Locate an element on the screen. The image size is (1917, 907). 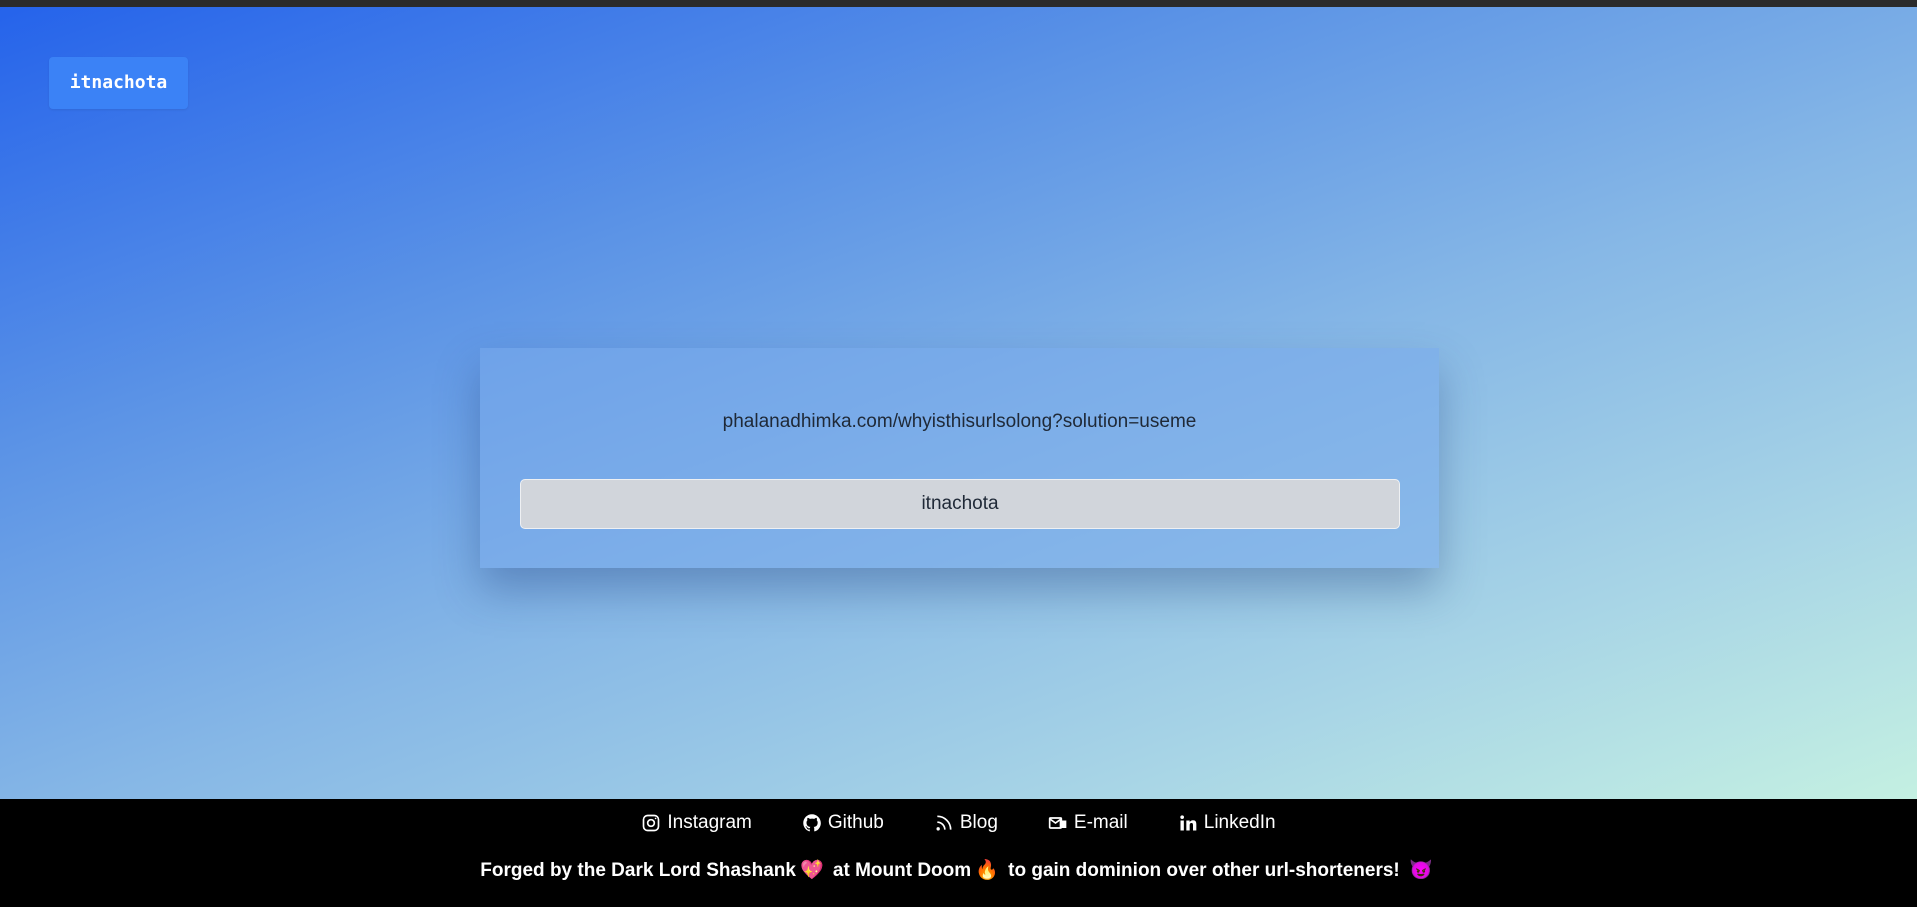
instagram-icon is located at coordinates (651, 823).